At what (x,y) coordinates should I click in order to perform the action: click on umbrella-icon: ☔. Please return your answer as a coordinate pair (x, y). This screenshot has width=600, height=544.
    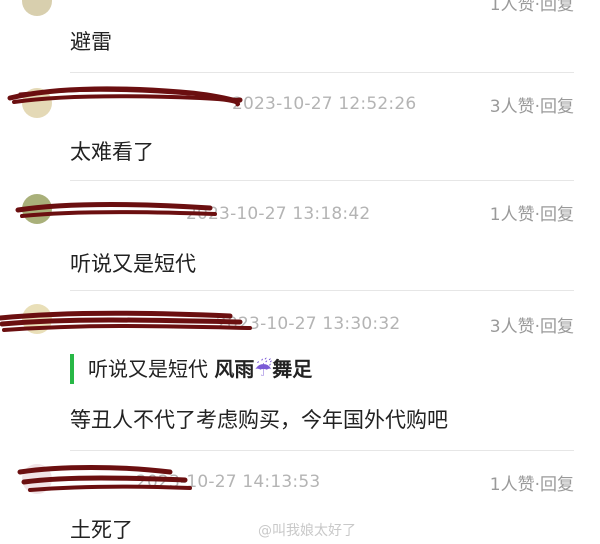
    Looking at the image, I should click on (263, 369).